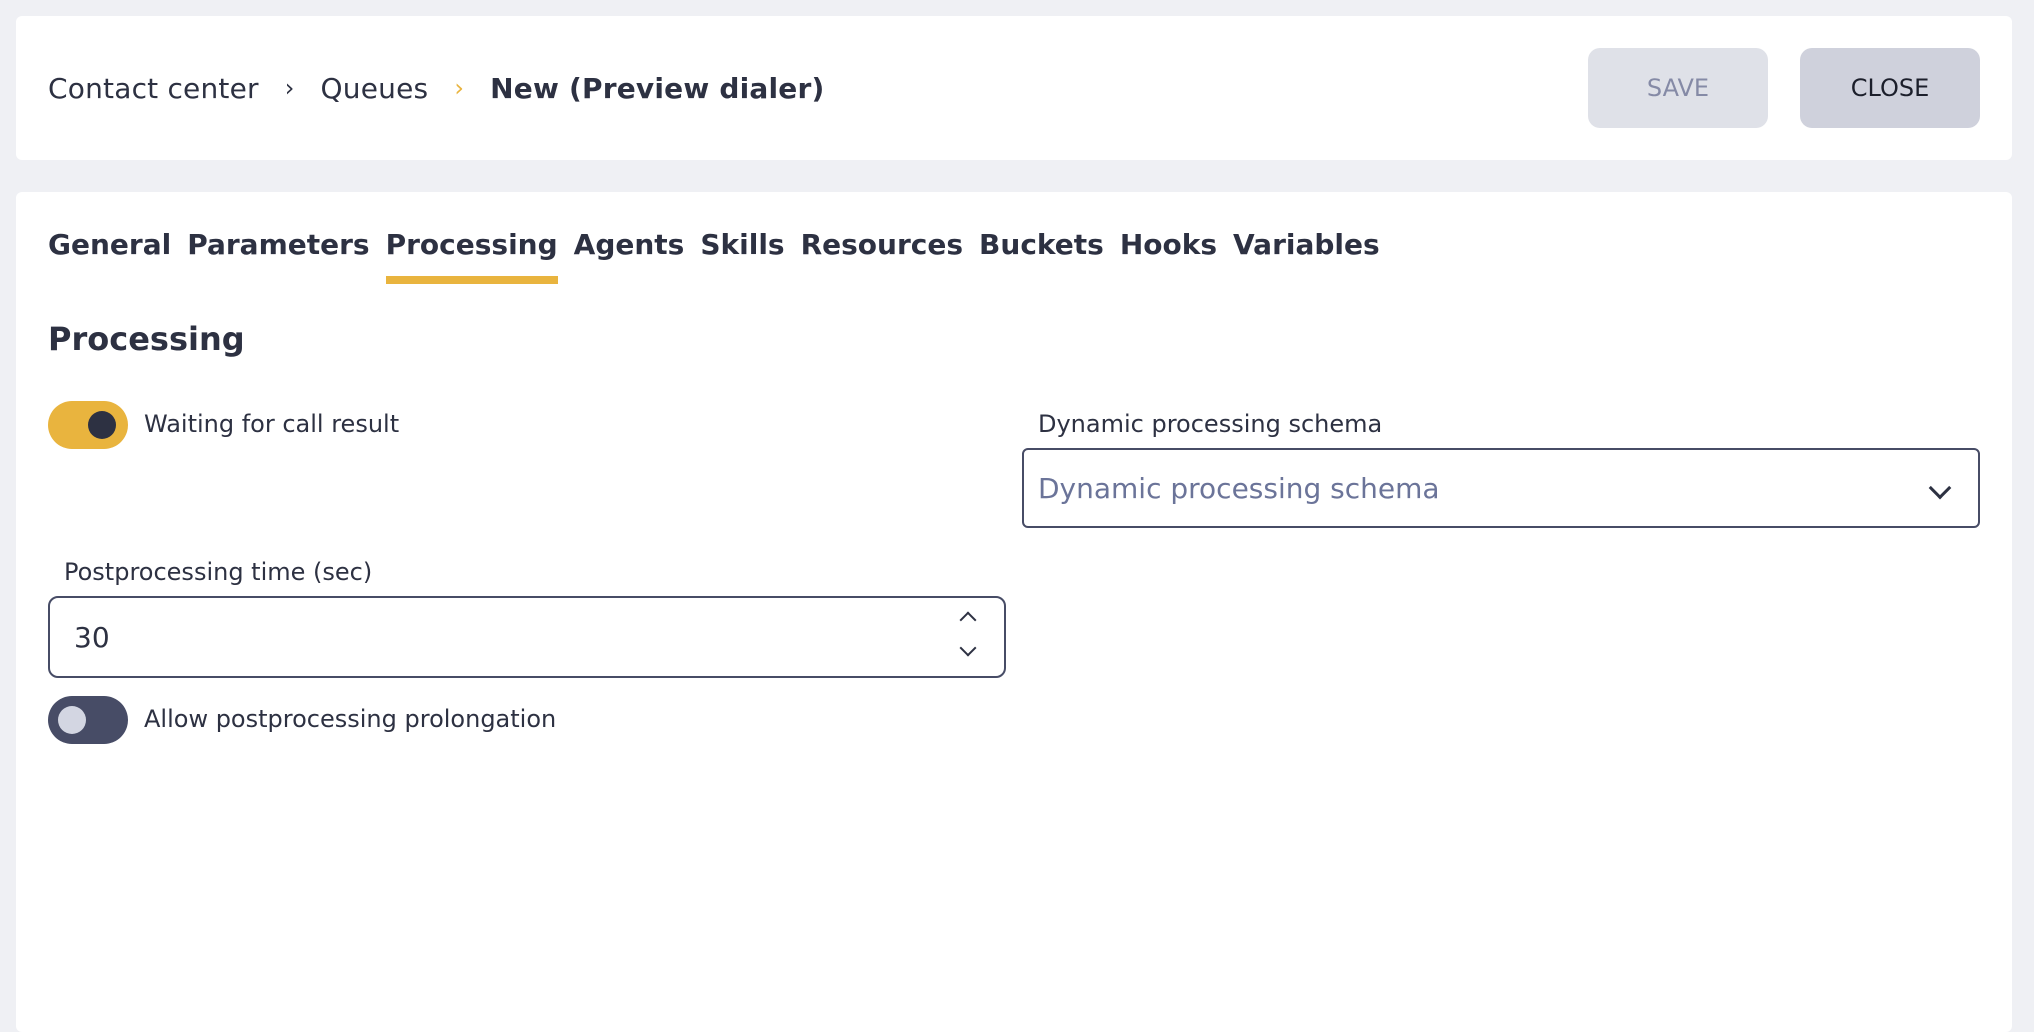 This screenshot has height=1032, width=2034. I want to click on quantity-stepper, so click(969, 637).